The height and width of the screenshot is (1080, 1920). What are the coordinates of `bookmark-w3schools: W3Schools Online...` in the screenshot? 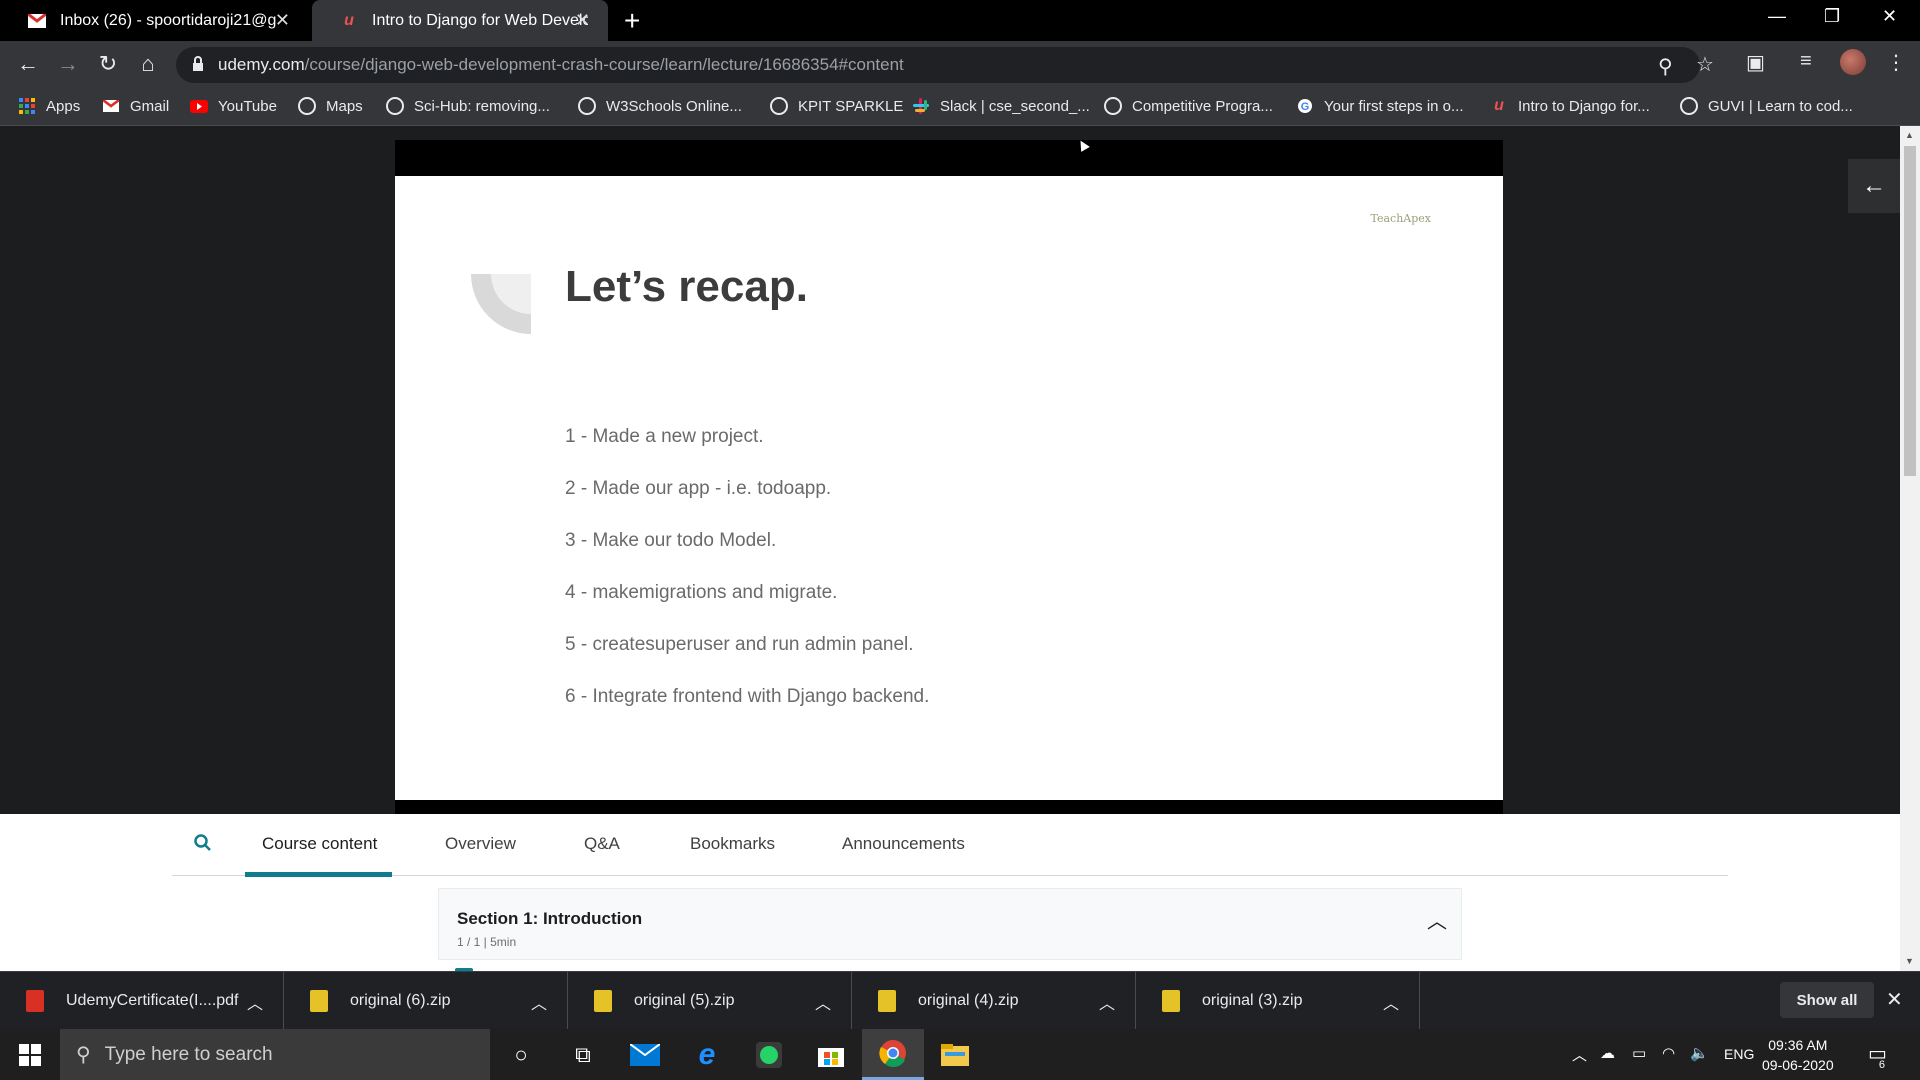 It's located at (660, 106).